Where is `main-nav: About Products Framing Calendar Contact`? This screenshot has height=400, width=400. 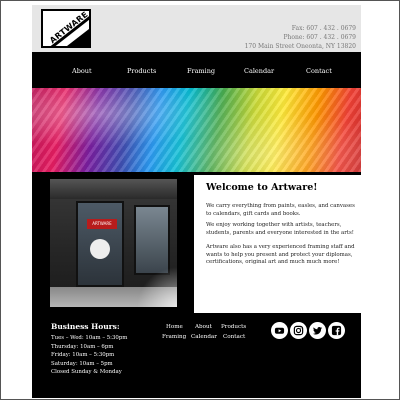
main-nav: About Products Framing Calendar Contact is located at coordinates (196, 70).